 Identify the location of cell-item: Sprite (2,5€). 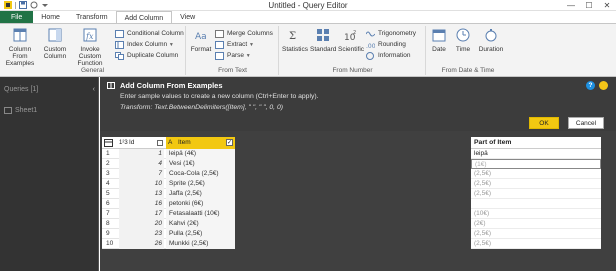
(200, 184).